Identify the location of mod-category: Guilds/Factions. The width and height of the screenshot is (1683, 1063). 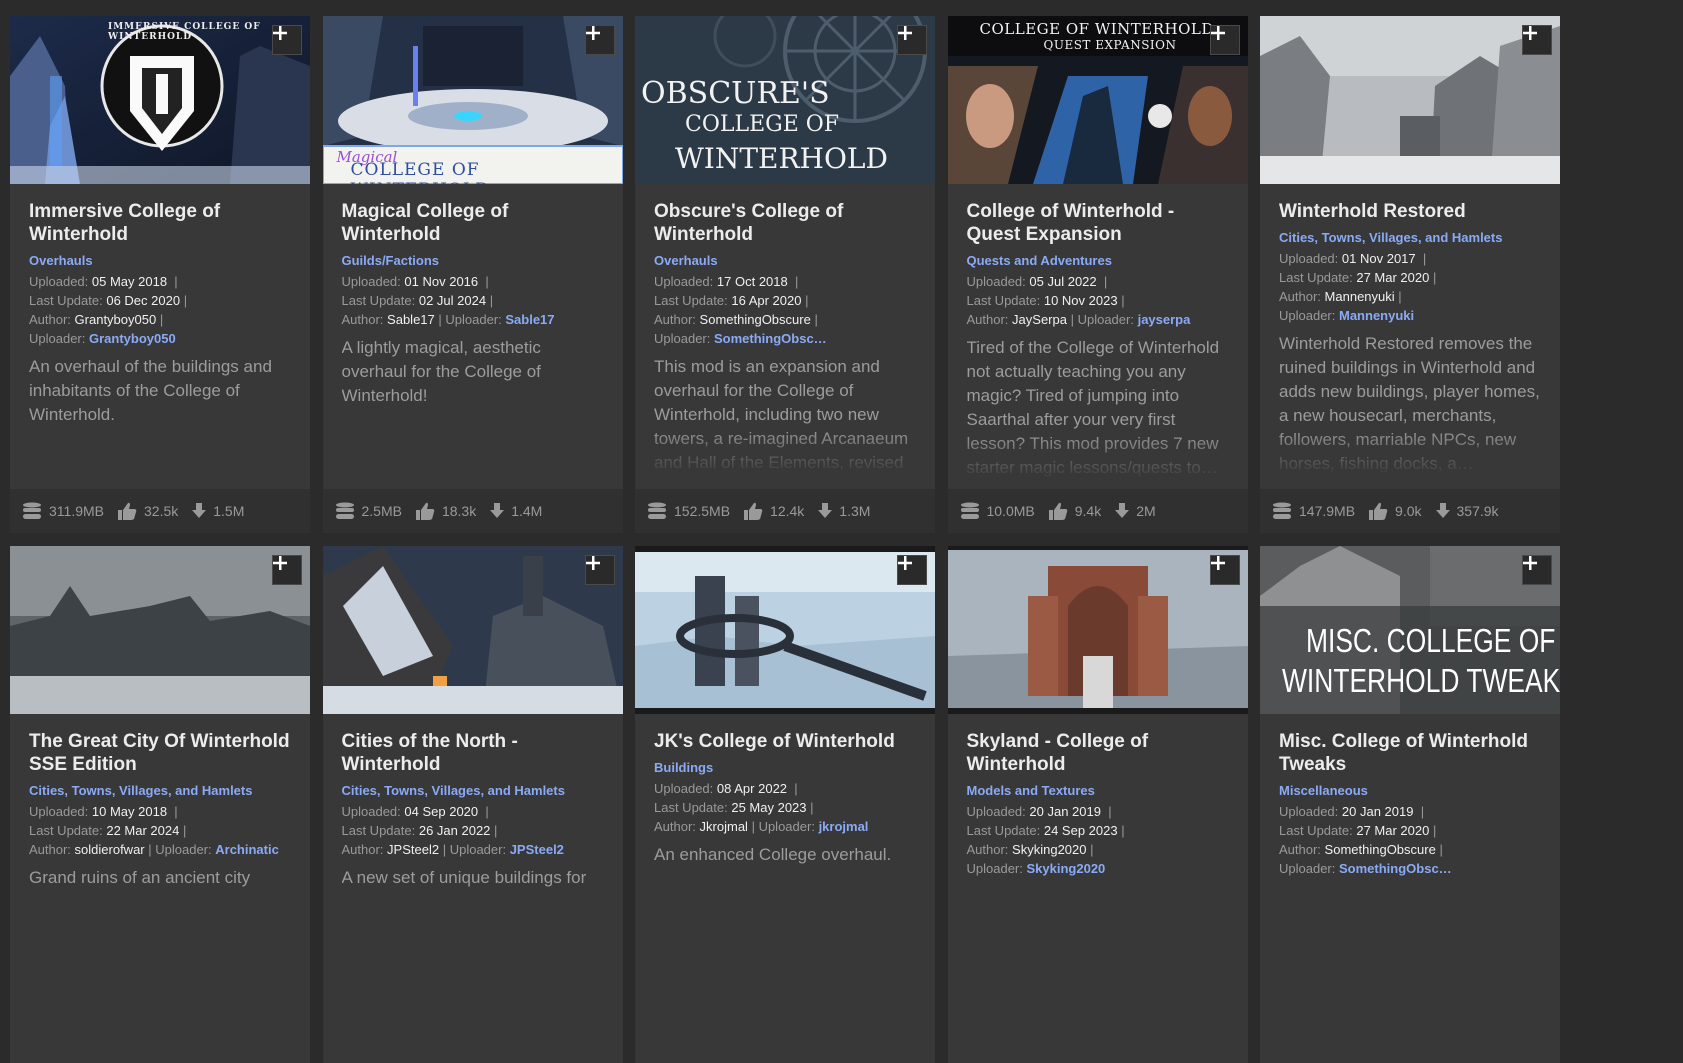
(391, 260).